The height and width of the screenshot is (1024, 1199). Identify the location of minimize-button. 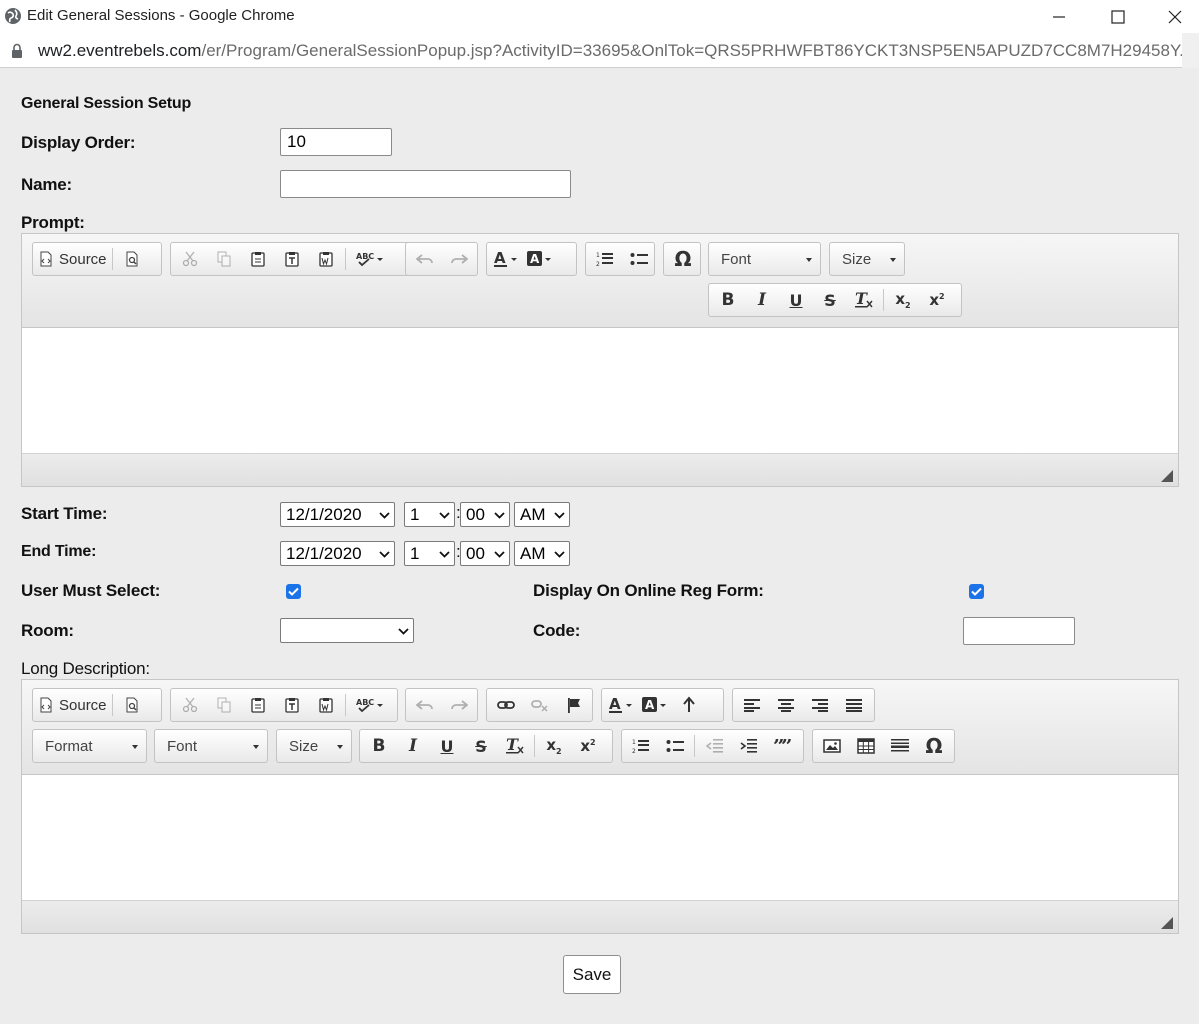
(1059, 16).